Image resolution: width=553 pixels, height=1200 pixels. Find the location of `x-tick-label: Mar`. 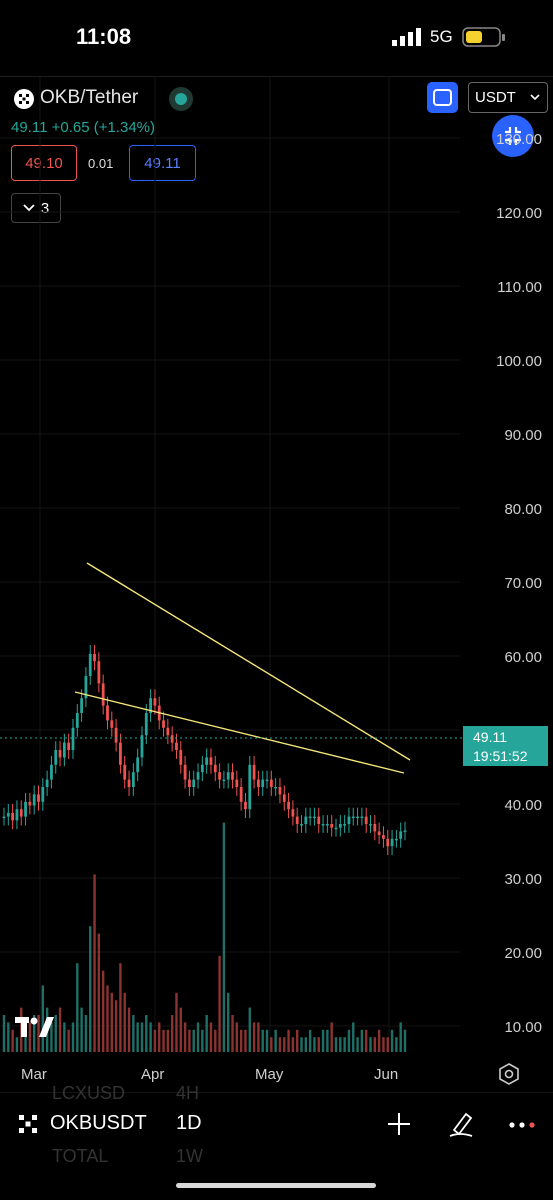

x-tick-label: Mar is located at coordinates (34, 1074).